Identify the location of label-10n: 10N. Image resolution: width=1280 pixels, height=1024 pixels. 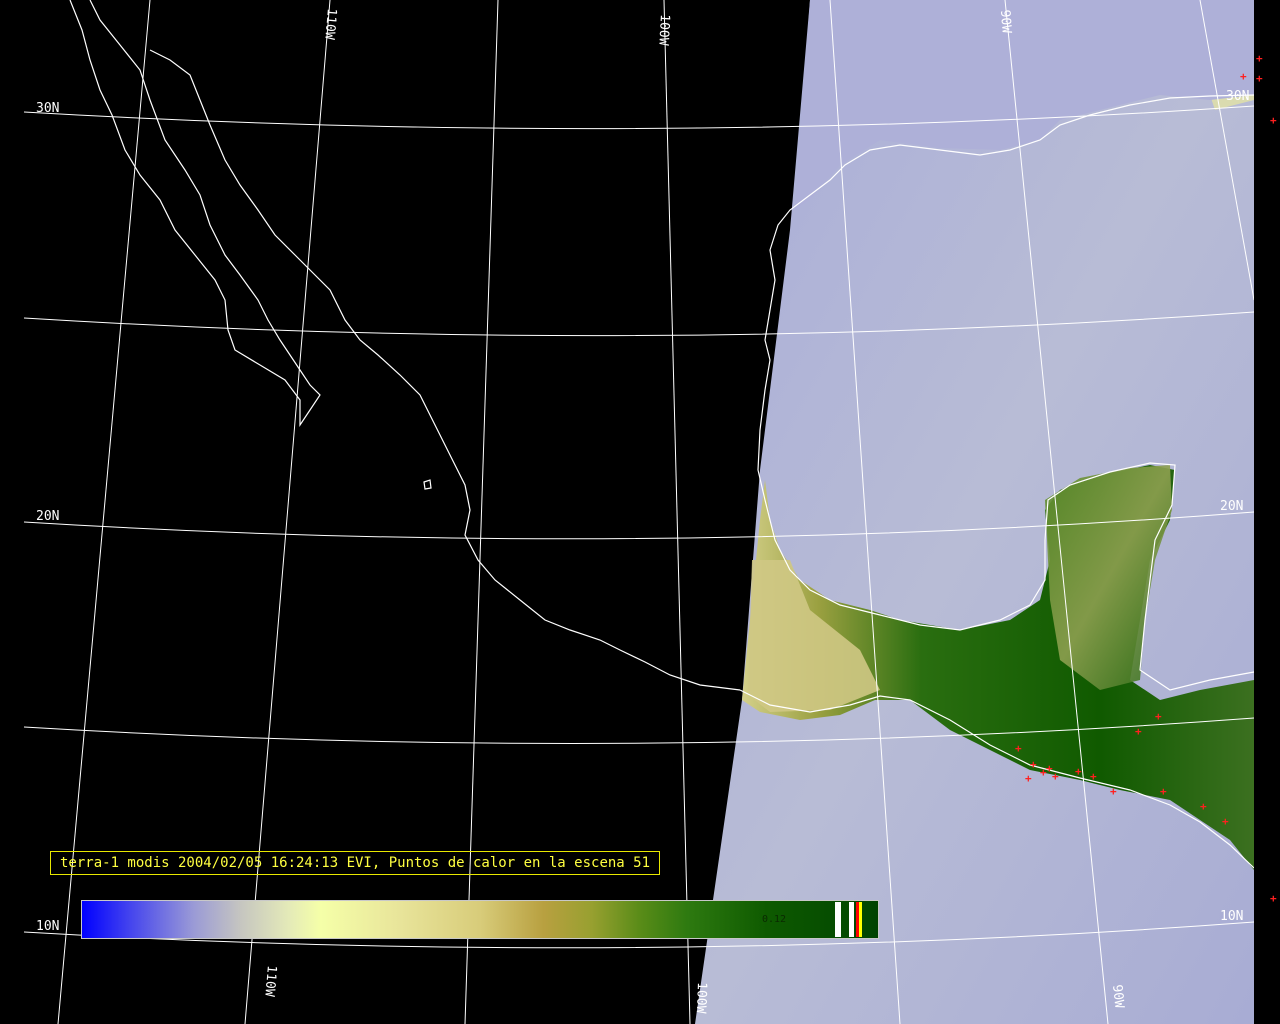
(47, 926).